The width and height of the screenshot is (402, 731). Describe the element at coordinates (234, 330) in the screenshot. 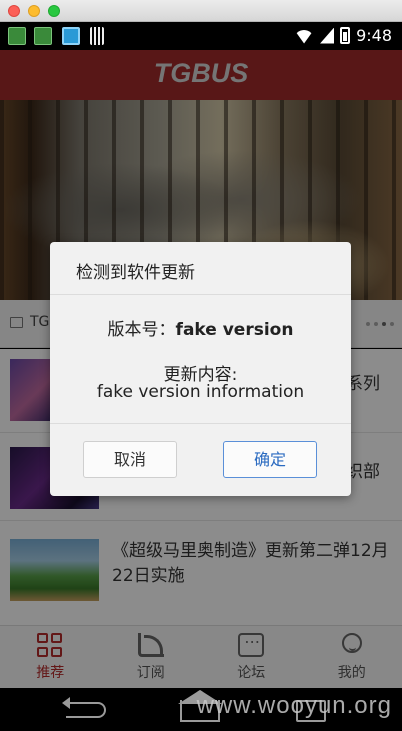

I see `version-value: fake version` at that location.